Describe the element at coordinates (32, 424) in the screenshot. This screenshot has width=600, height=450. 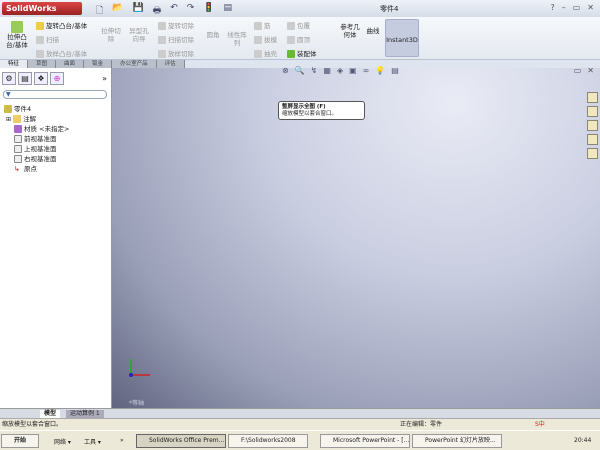
I see `status-message: 缩放模型以套合窗口。` at that location.